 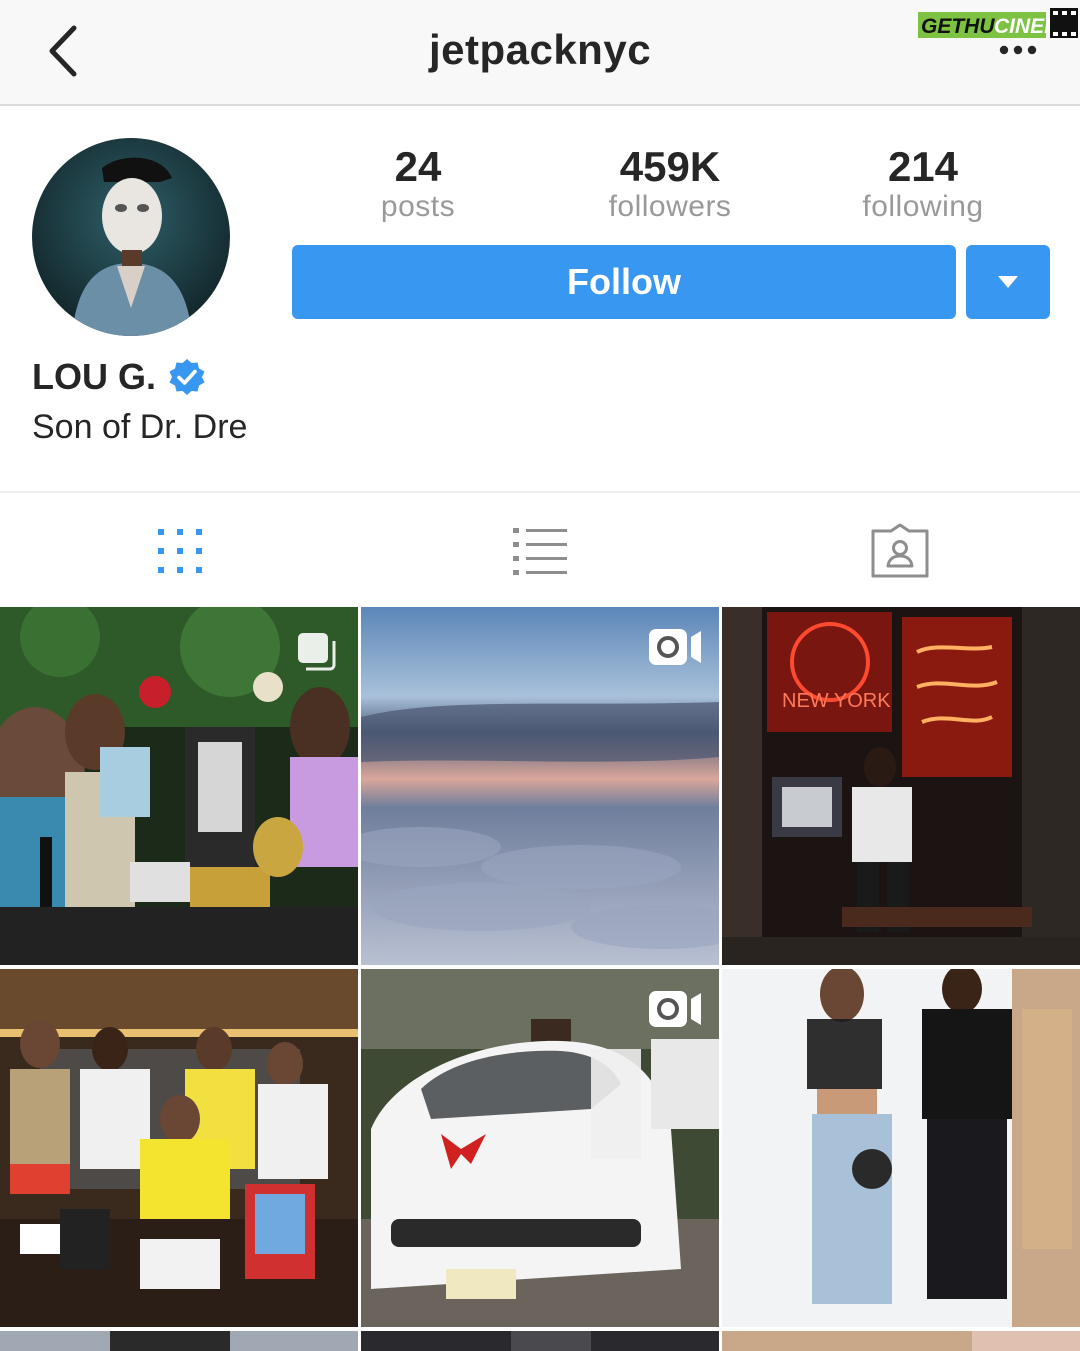 I want to click on following-count-label: following, so click(x=923, y=206).